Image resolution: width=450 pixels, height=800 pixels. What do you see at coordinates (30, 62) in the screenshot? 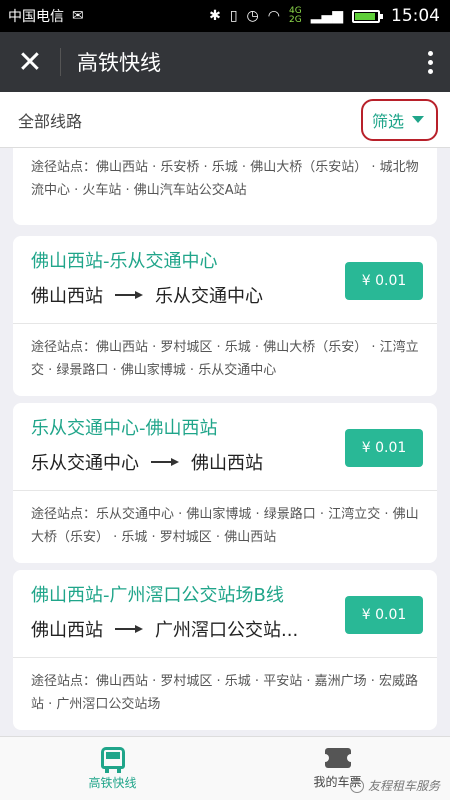
I see `close-icon: ✕` at bounding box center [30, 62].